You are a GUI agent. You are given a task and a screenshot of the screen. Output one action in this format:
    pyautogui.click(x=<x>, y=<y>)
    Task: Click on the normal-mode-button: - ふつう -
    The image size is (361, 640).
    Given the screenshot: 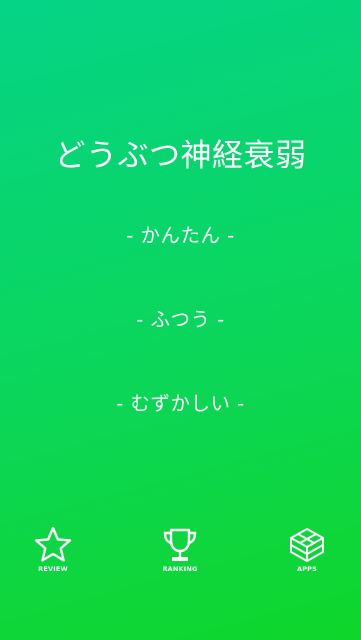 What is the action you would take?
    pyautogui.click(x=180, y=320)
    